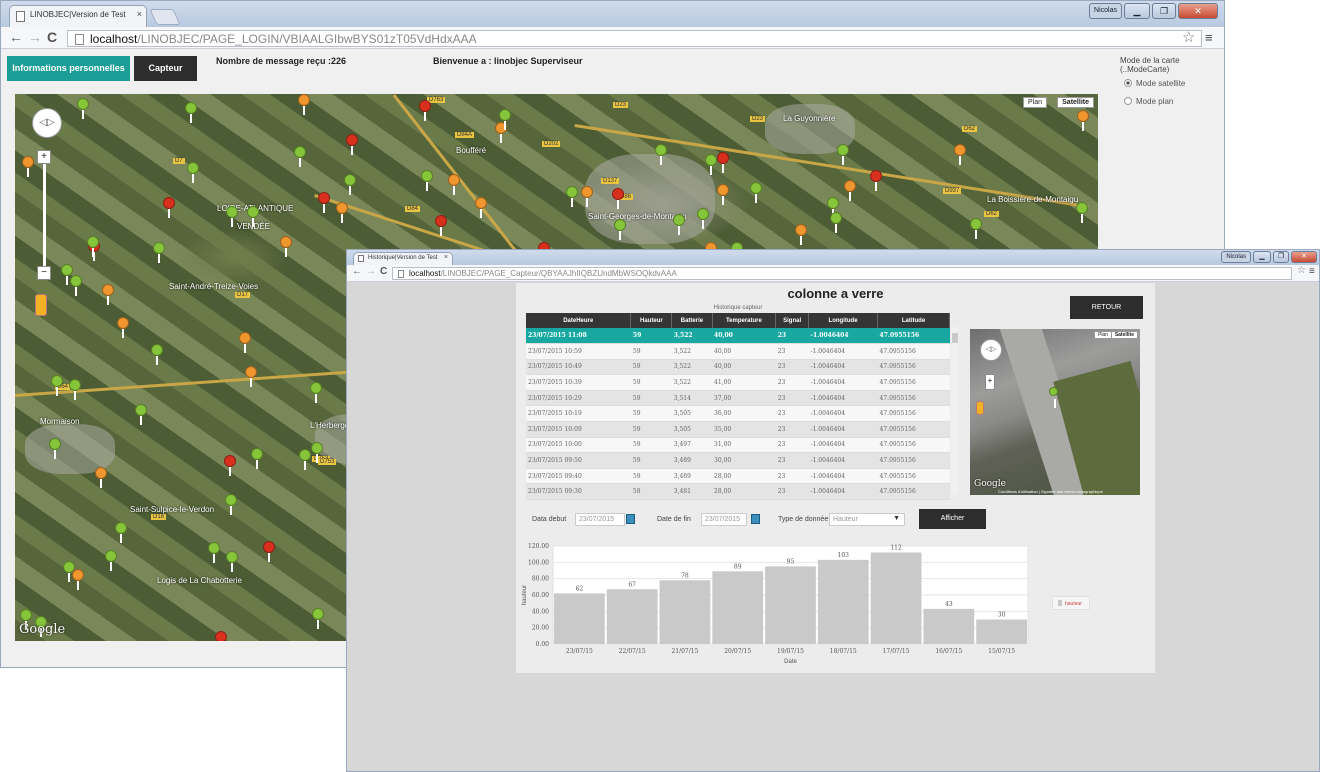  Describe the element at coordinates (792, 320) in the screenshot. I see `column-header: Signal` at that location.